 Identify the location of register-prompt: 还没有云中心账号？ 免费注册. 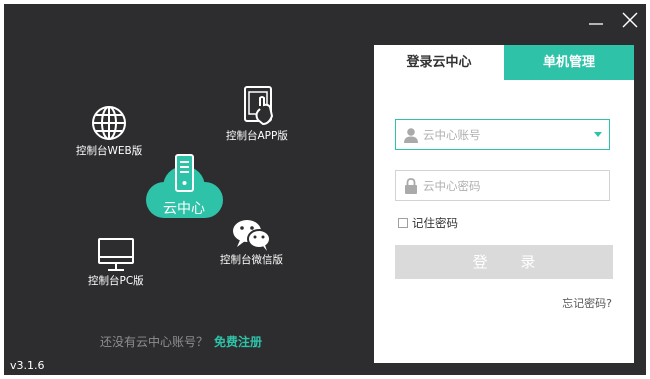
(181, 341).